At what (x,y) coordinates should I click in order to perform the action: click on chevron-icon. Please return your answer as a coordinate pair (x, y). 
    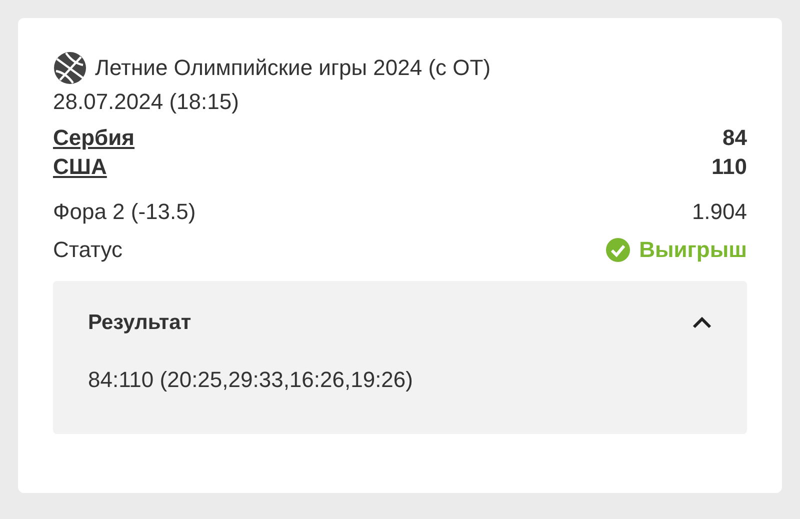
    Looking at the image, I should click on (702, 323).